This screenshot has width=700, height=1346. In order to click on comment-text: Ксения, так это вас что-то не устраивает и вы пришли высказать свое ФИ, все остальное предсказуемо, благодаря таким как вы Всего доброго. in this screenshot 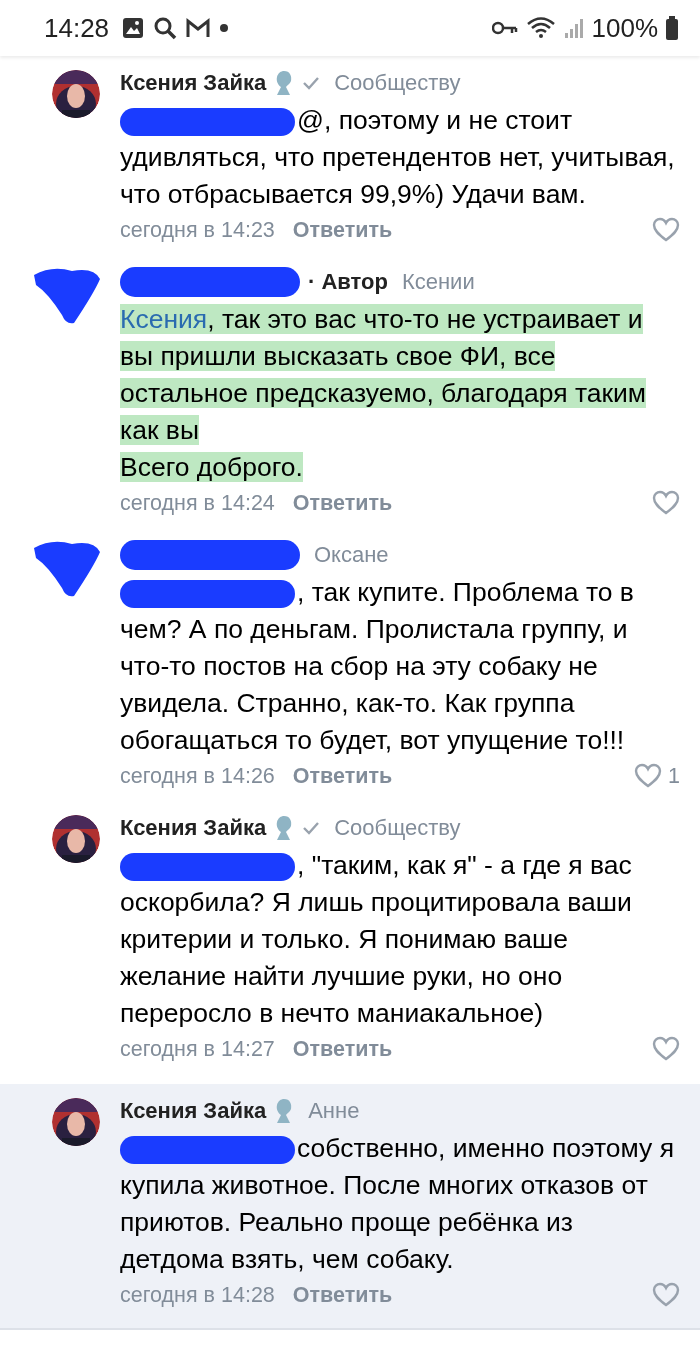, I will do `click(384, 393)`.